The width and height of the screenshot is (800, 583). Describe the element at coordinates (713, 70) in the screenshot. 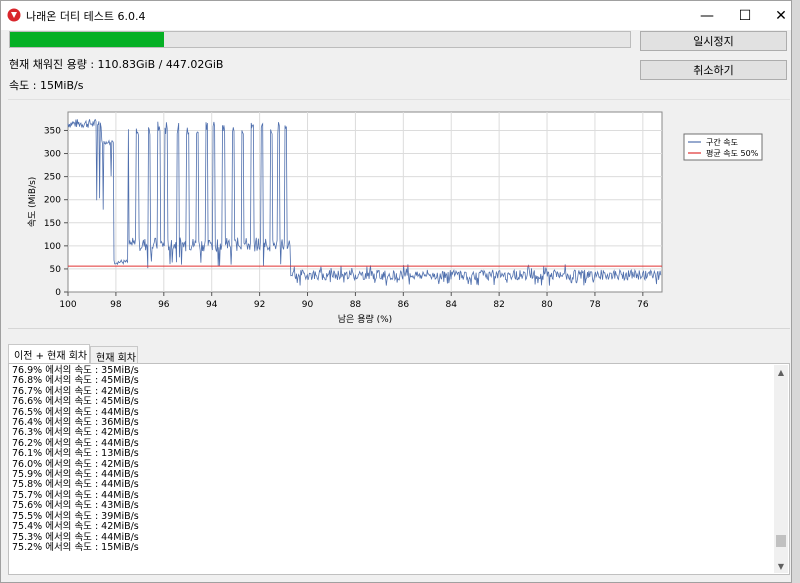

I see `cancel-button: 취소하기` at that location.